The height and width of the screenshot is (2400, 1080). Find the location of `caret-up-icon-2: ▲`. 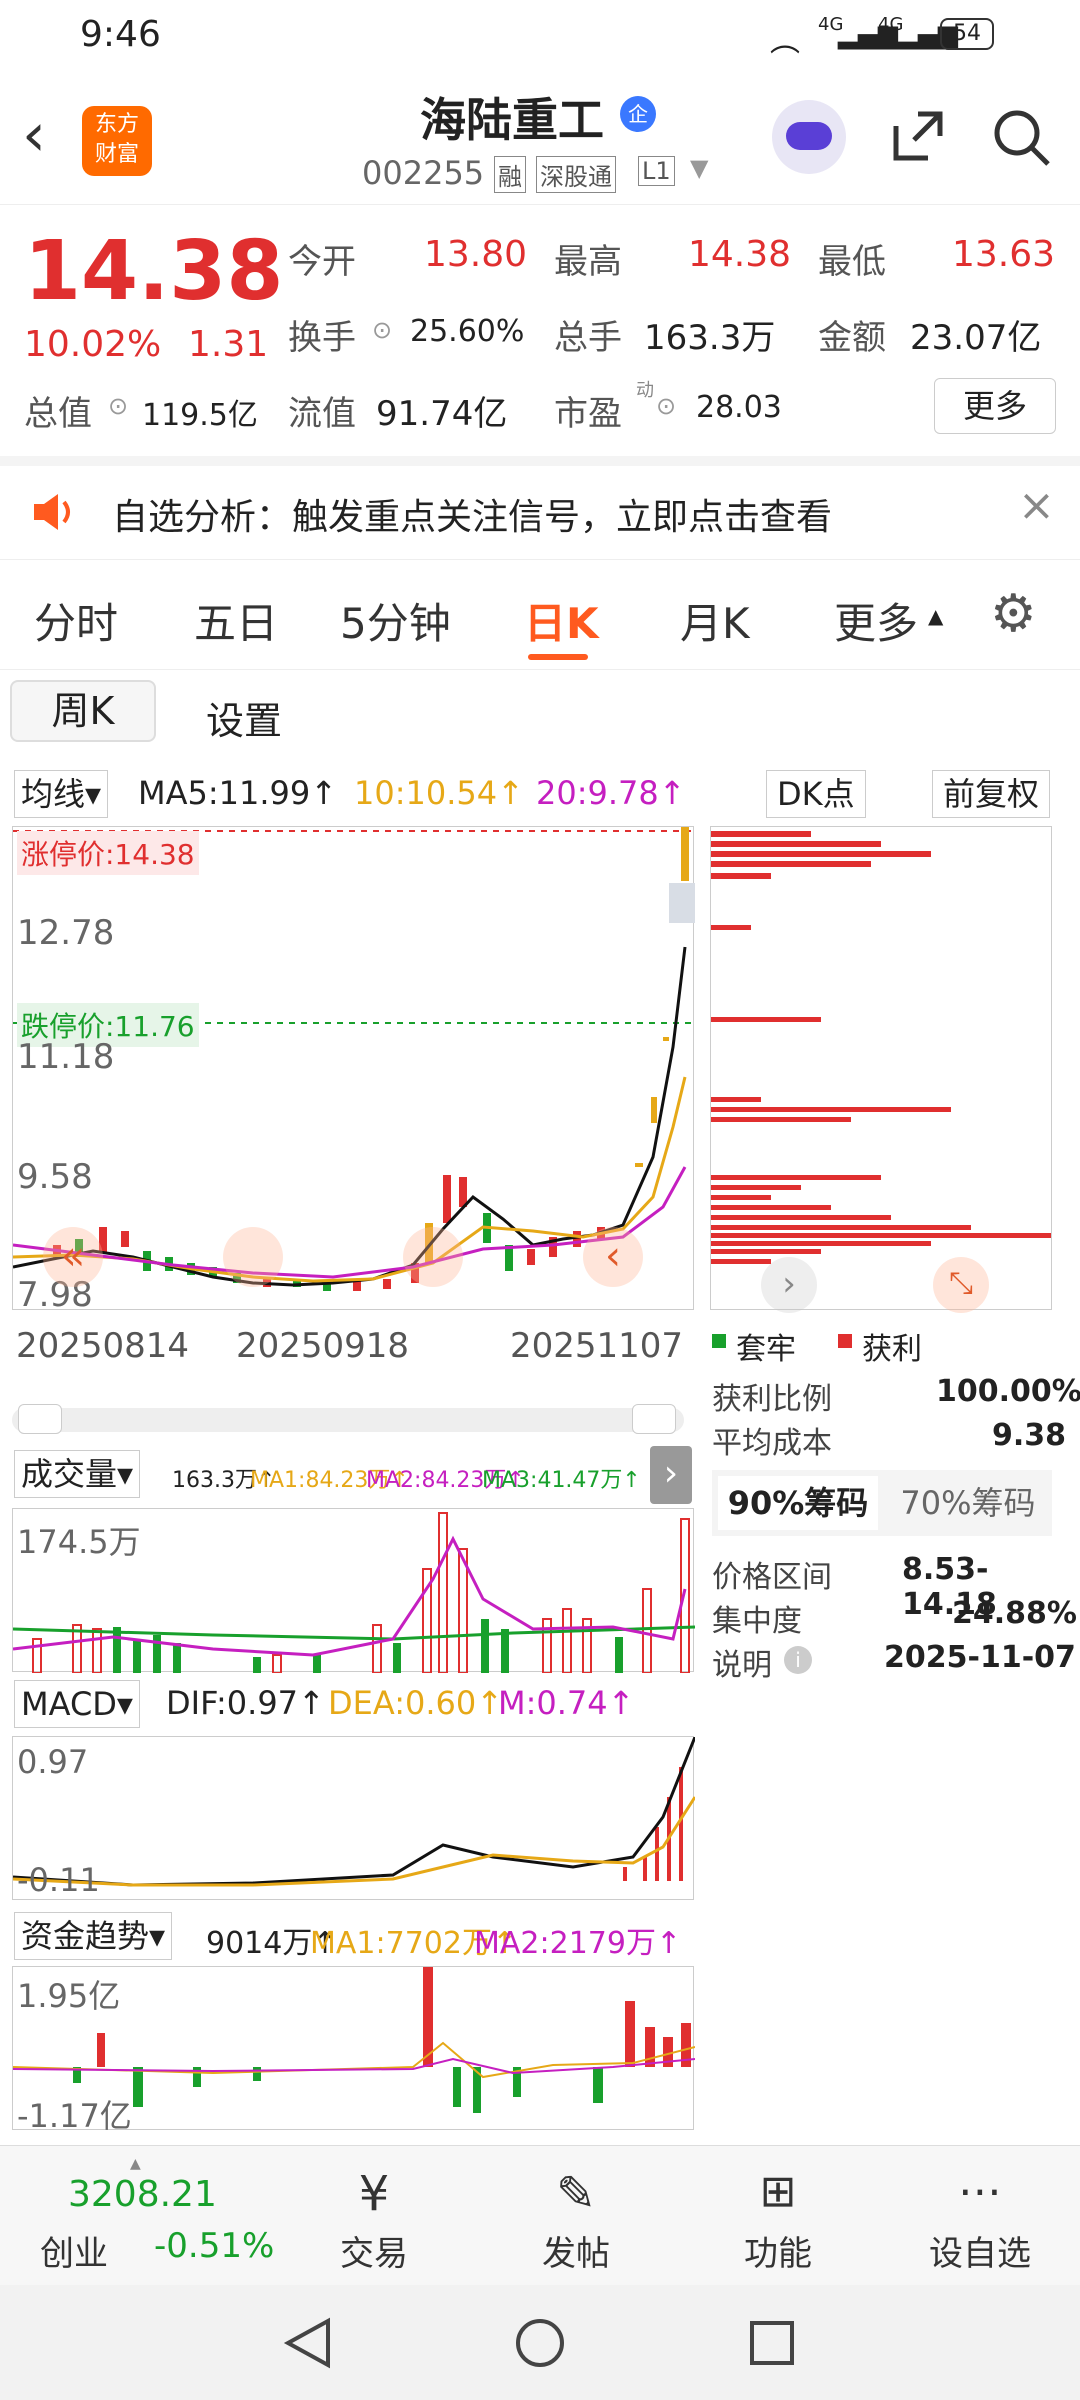

caret-up-icon-2: ▲ is located at coordinates (135, 2164).